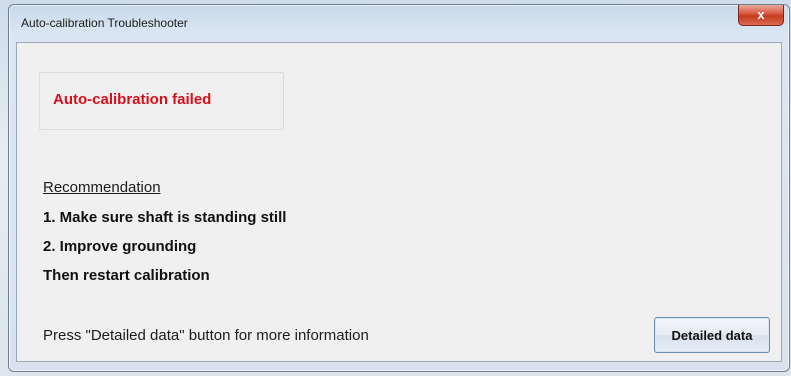  What do you see at coordinates (165, 217) in the screenshot?
I see `recommendation-step: 1. Make sure shaft is standing still` at bounding box center [165, 217].